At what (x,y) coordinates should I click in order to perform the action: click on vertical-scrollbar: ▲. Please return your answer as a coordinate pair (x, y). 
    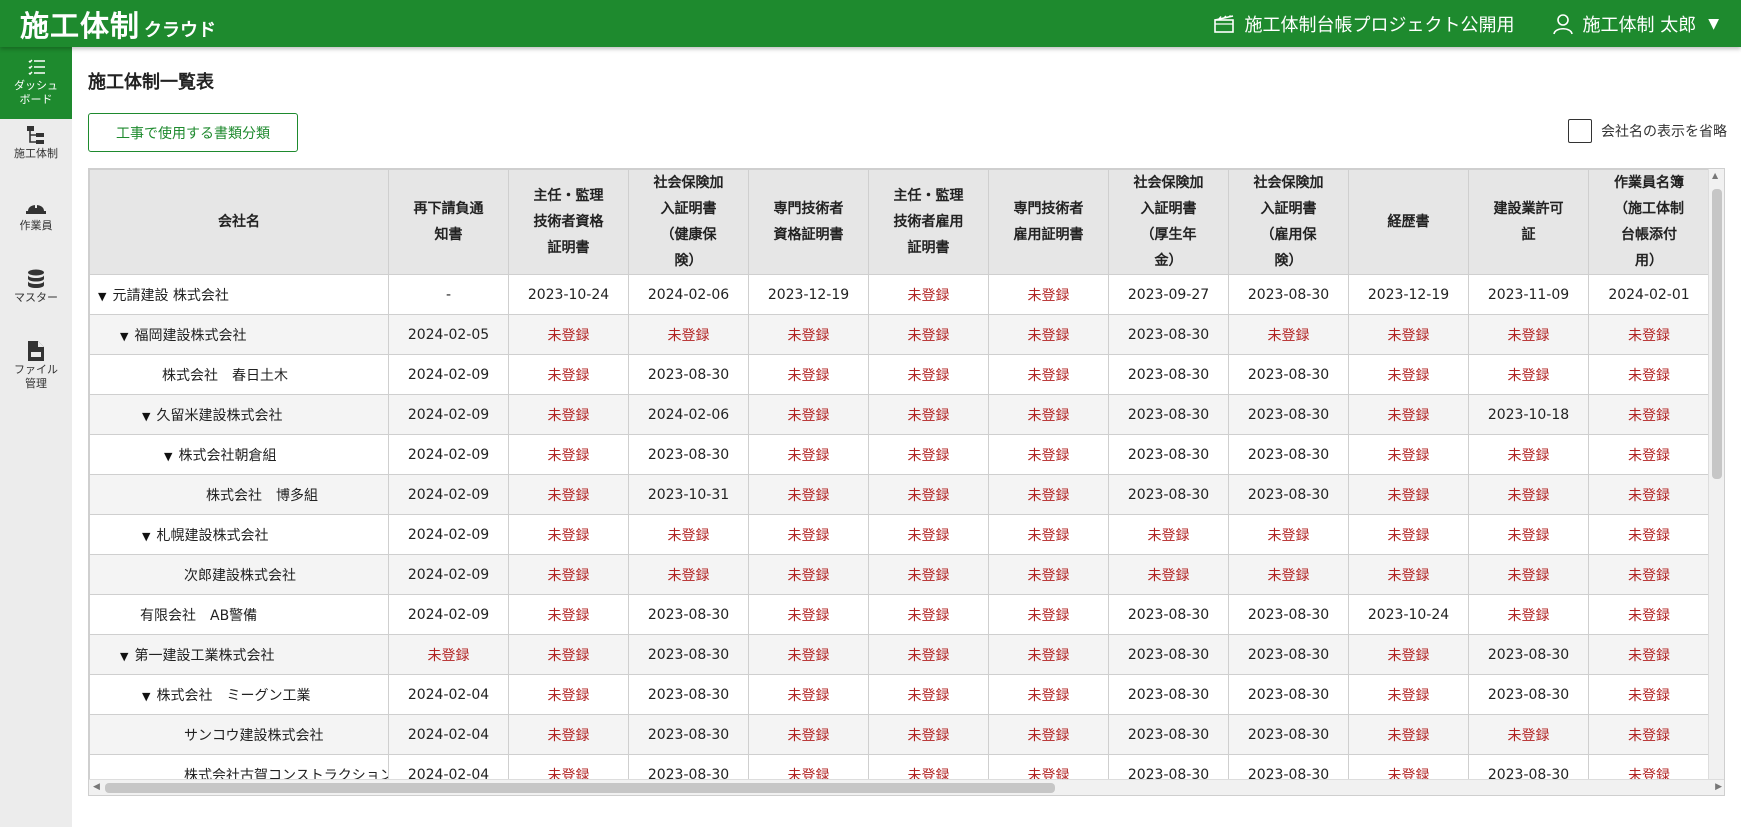
    Looking at the image, I should click on (1716, 475).